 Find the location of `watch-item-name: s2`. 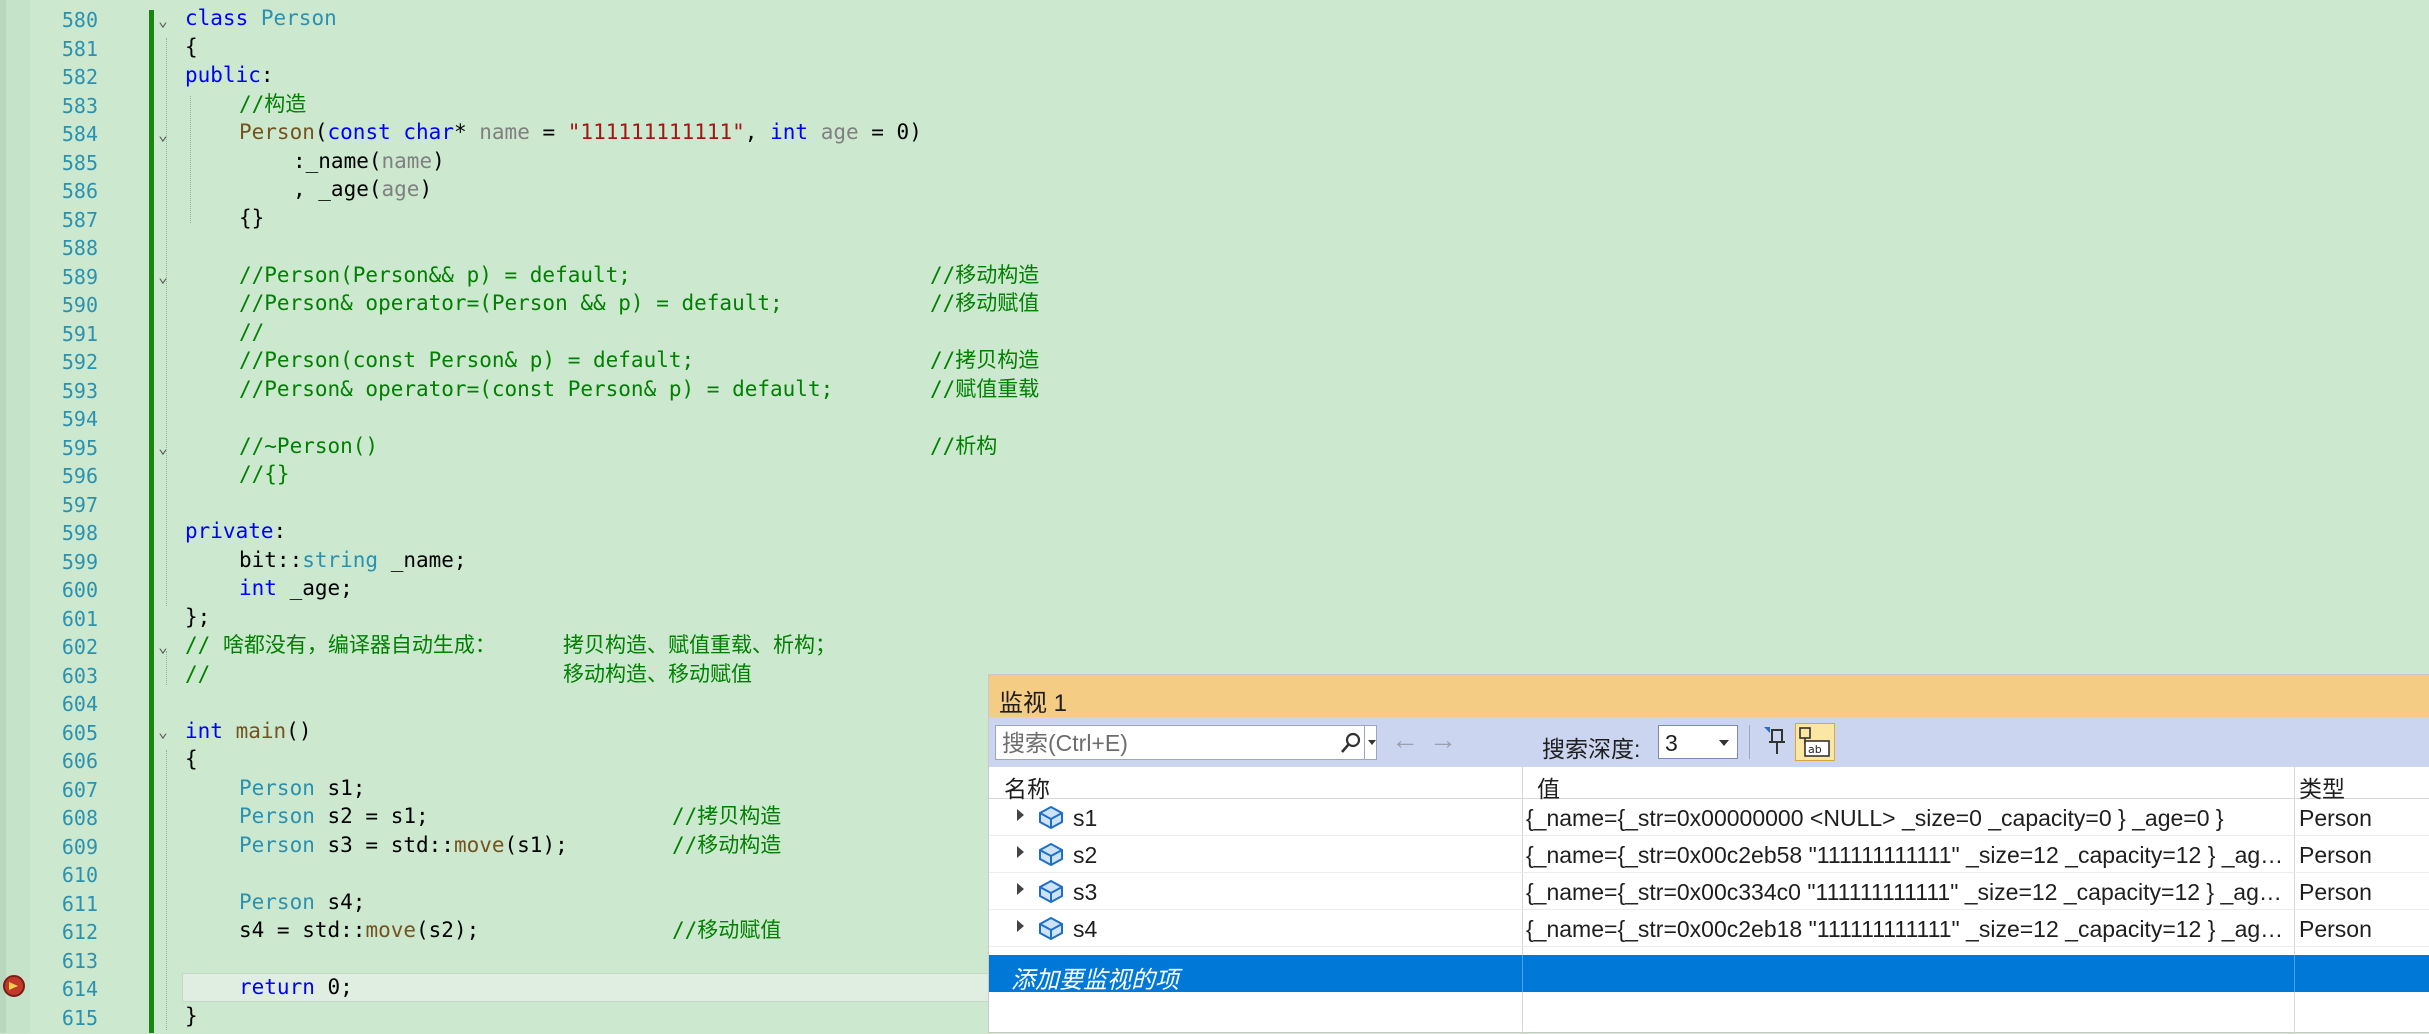

watch-item-name: s2 is located at coordinates (1085, 855).